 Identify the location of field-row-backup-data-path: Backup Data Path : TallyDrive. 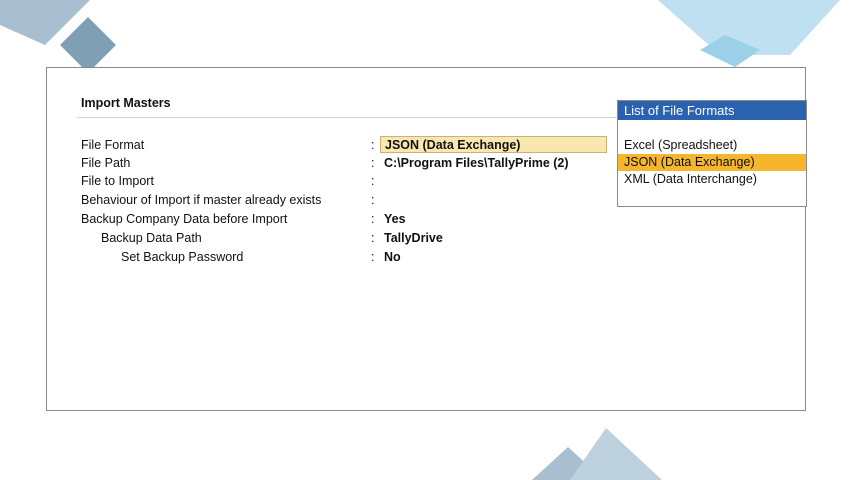
(332, 238).